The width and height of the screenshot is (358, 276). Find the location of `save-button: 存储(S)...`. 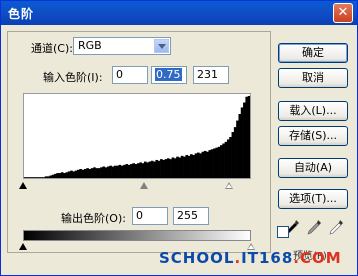

save-button: 存储(S)... is located at coordinates (313, 136).